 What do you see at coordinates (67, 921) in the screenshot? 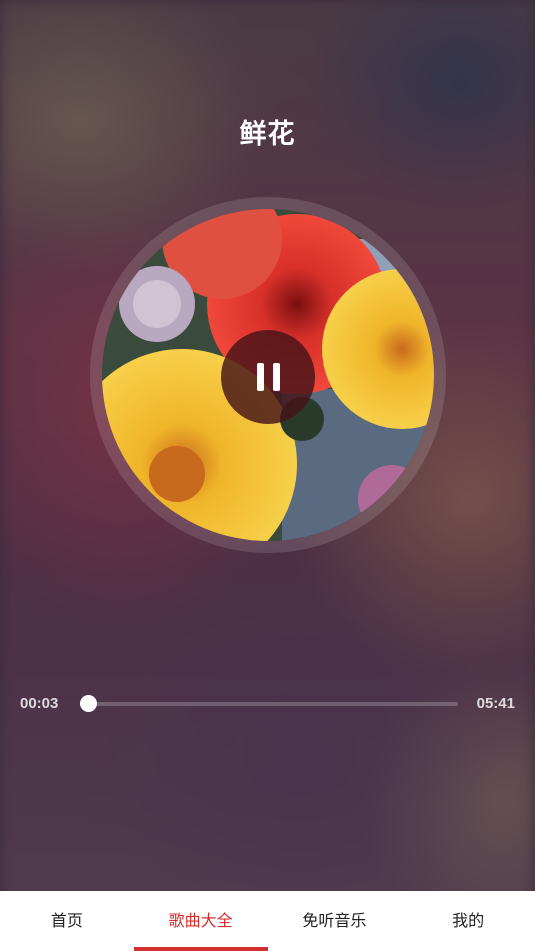
I see `tab-home: 首页` at bounding box center [67, 921].